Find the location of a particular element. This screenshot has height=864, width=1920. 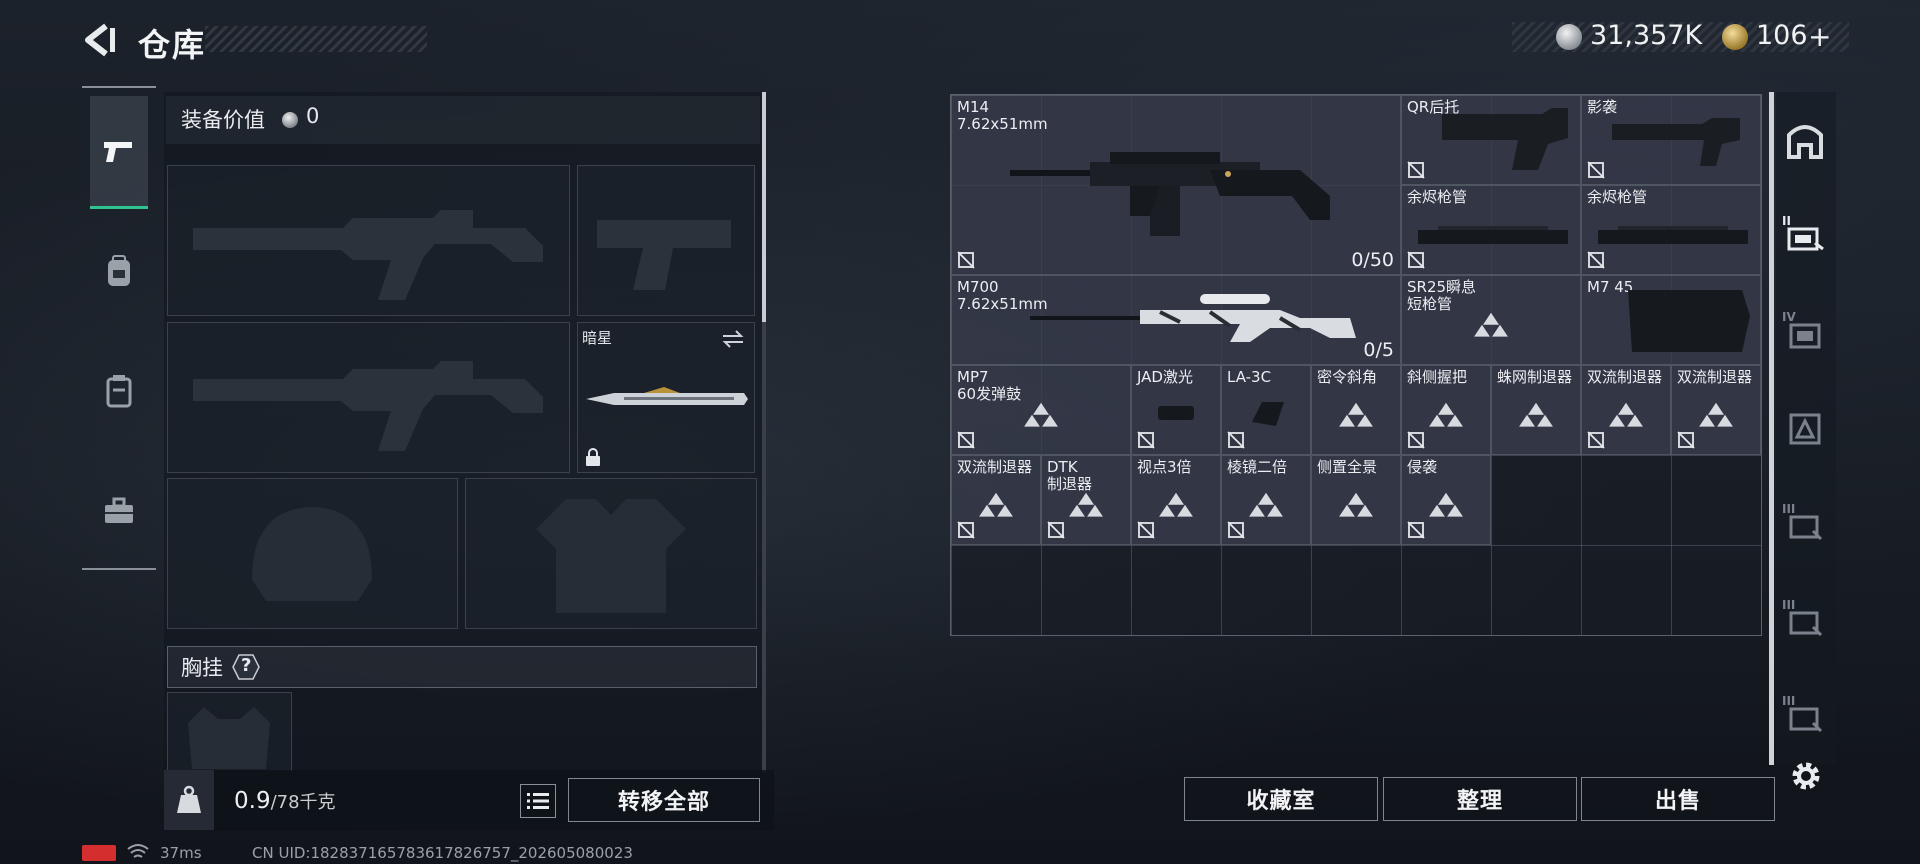

storage-item-qr-stock: QR后托 is located at coordinates (1491, 140).